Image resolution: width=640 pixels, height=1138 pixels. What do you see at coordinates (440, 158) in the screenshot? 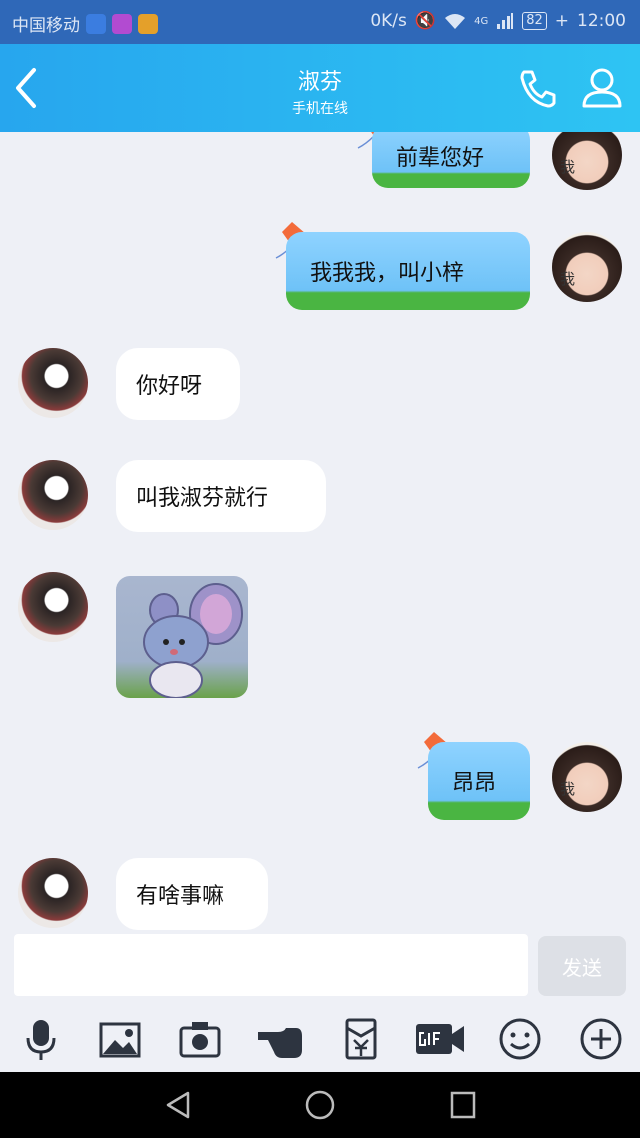
I see `message-text: 前辈您好` at bounding box center [440, 158].